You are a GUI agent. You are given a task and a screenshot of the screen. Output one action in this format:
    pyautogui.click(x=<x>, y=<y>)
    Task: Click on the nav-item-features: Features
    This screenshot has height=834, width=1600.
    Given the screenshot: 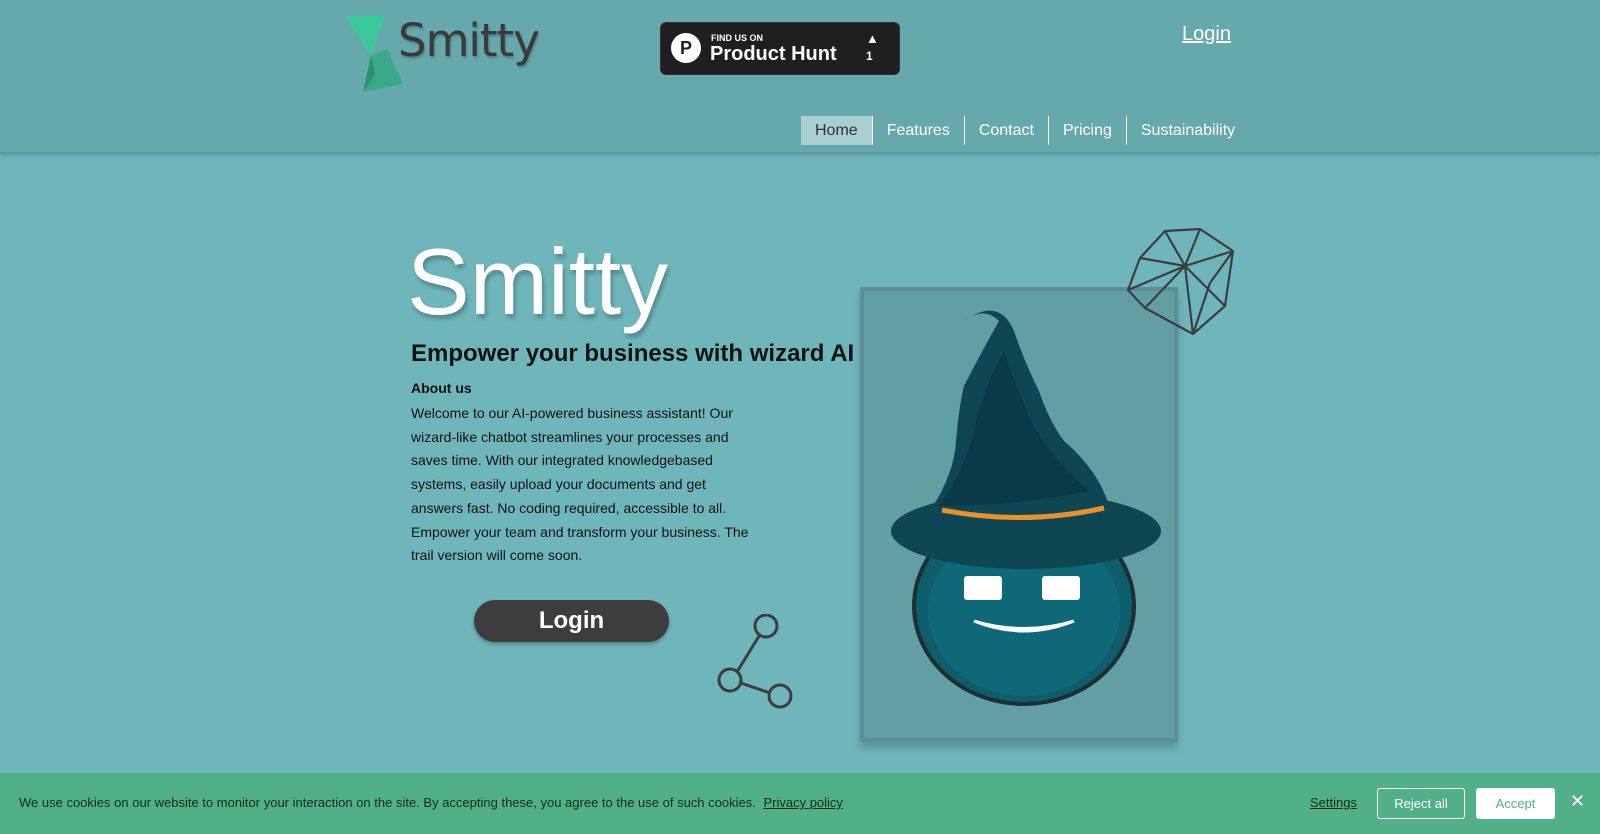 What is the action you would take?
    pyautogui.click(x=917, y=130)
    